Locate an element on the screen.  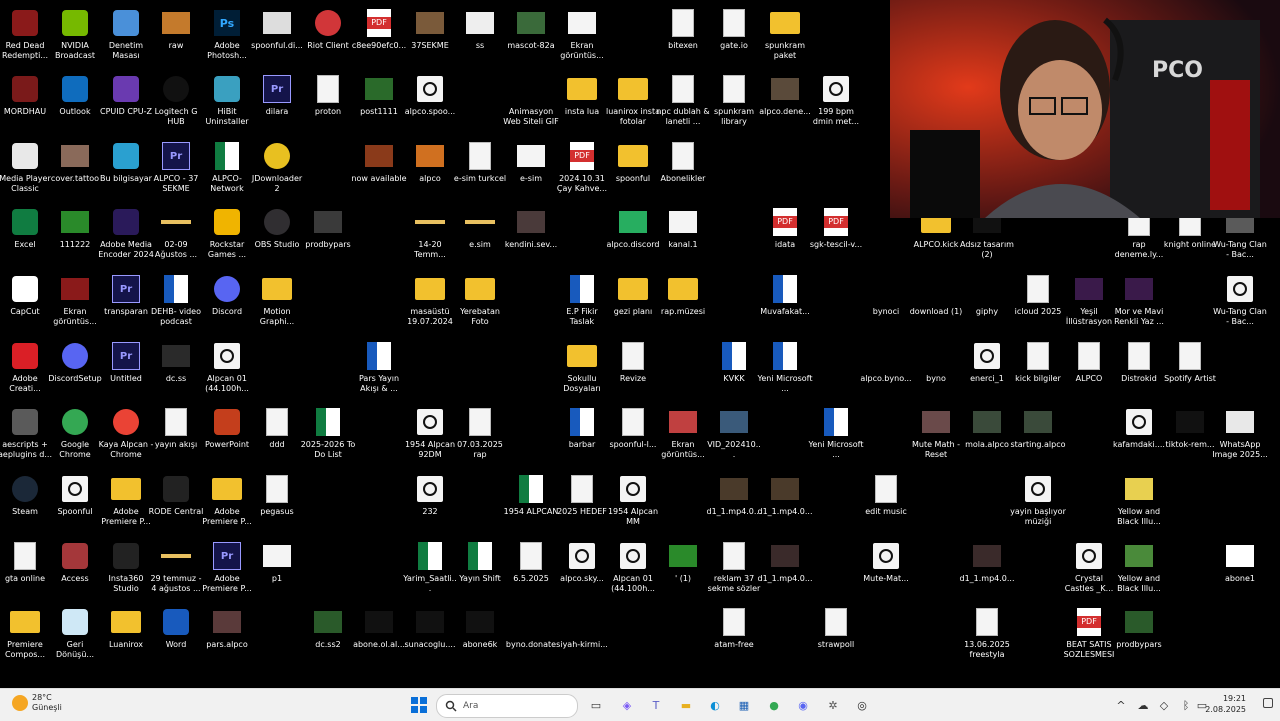
desktop-icon: alpco.discord is located at coordinates (633, 235).